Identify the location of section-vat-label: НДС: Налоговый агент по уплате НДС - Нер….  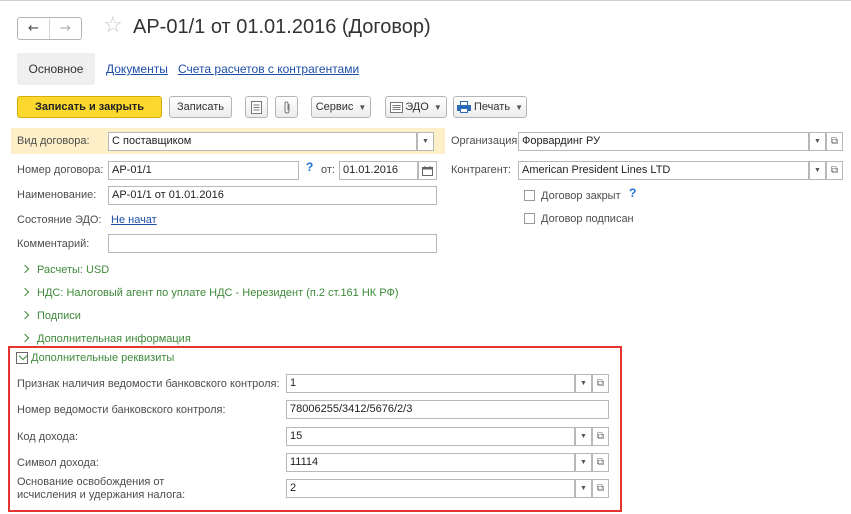
(218, 293).